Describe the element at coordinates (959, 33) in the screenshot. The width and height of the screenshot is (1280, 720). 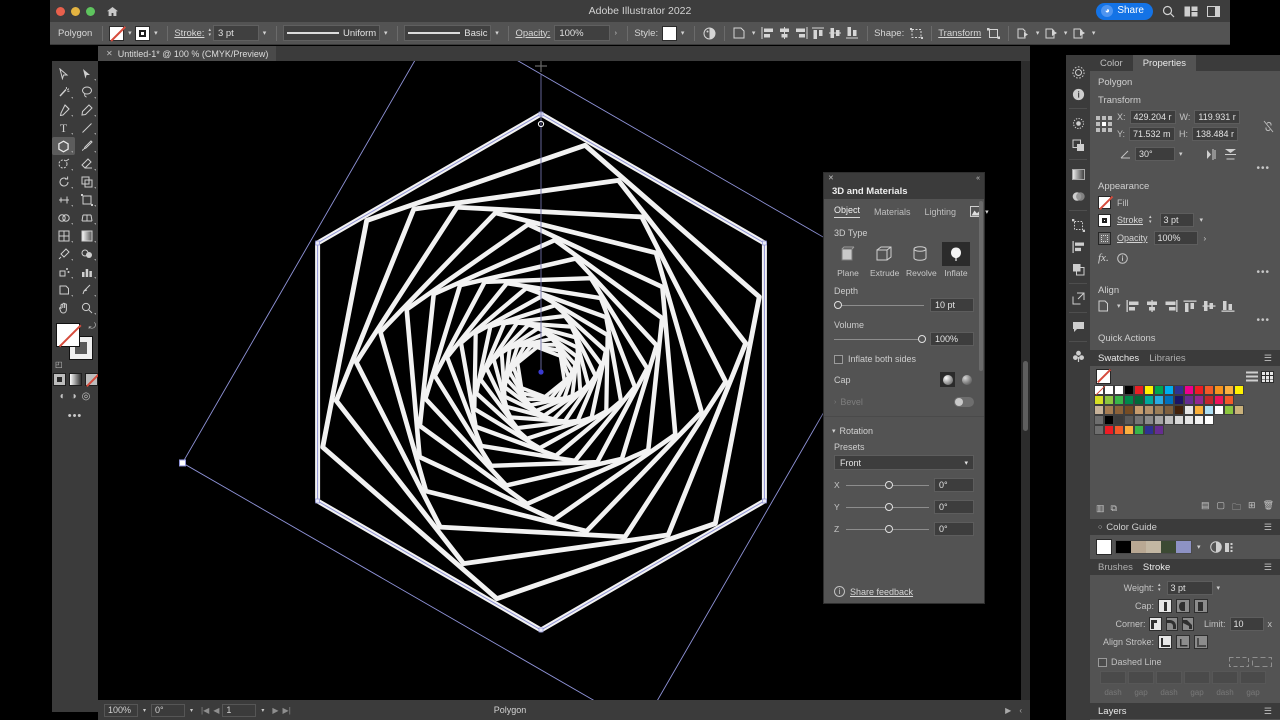
I see `transform-label: Transform` at that location.